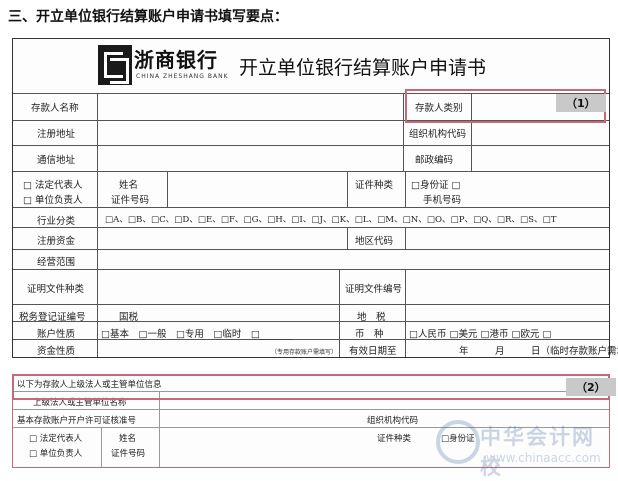  Describe the element at coordinates (591, 387) in the screenshot. I see `callout-number-2: （2）` at that location.